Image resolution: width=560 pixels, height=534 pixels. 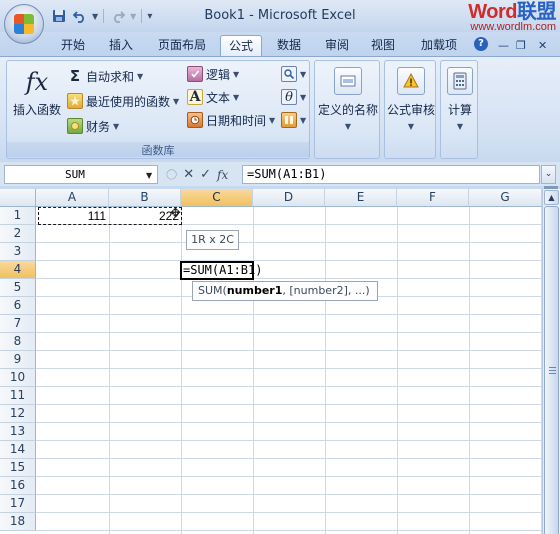 What do you see at coordinates (37, 82) in the screenshot?
I see `fx-icon: fx` at bounding box center [37, 82].